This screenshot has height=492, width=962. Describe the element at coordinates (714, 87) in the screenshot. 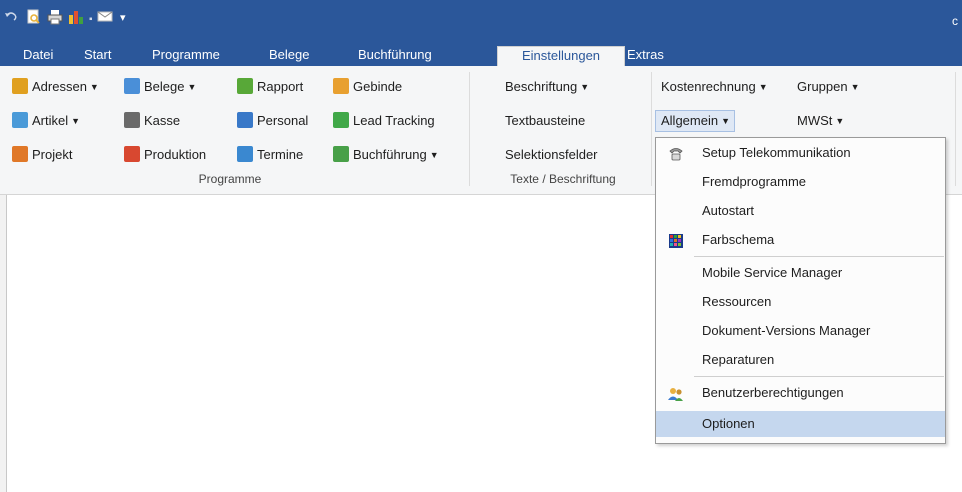

I see `kostenrechnung-button: Kostenrechnung ▼` at that location.